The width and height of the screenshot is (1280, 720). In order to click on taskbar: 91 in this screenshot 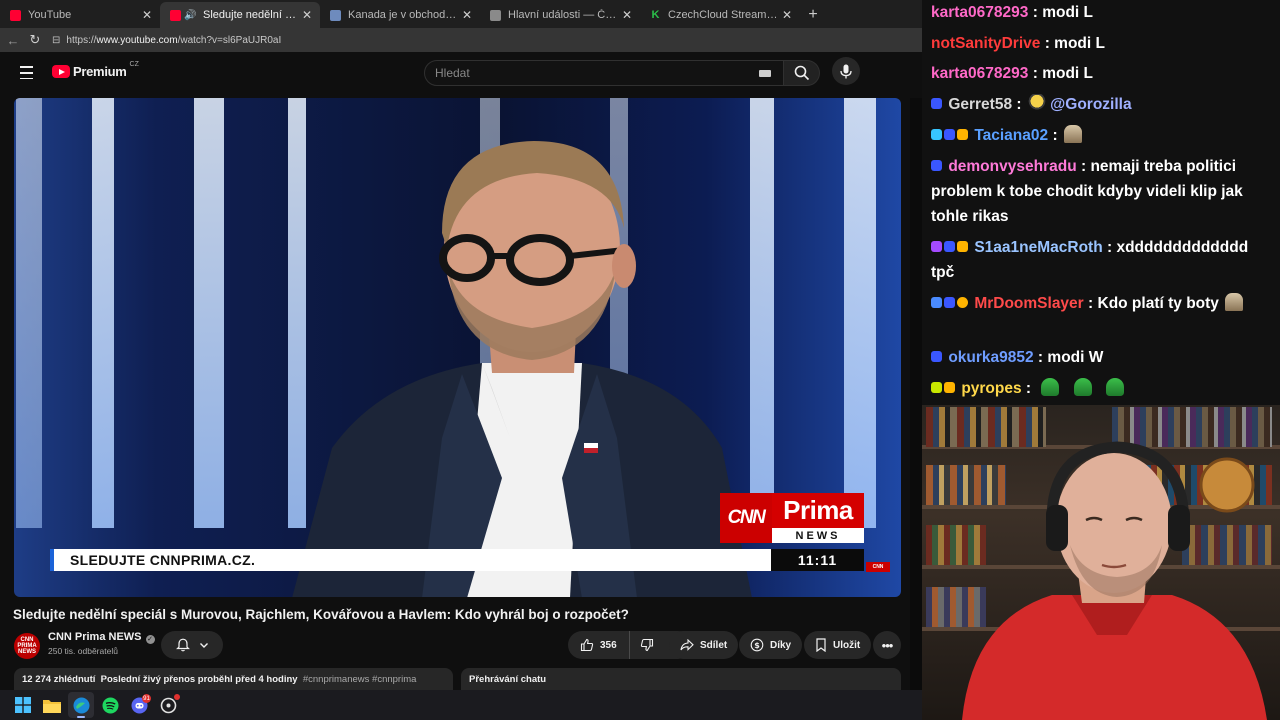, I will do `click(461, 705)`.